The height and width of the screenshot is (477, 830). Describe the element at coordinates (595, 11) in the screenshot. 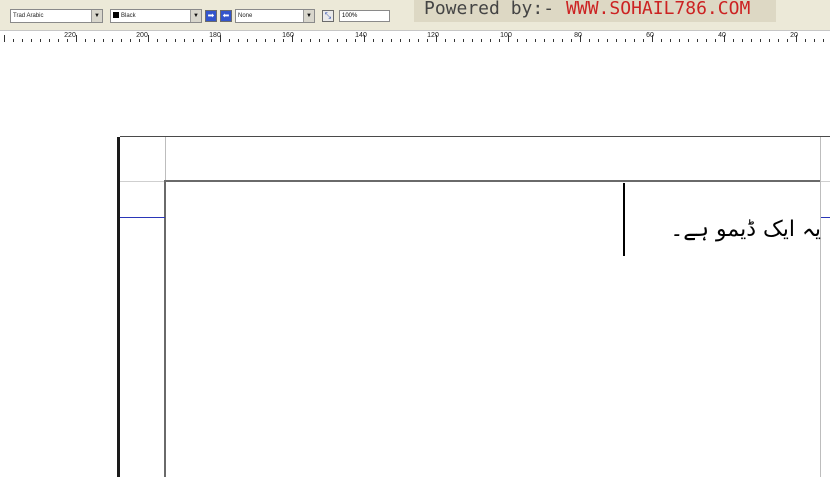

I see `watermark-banner: Powered by:- WWW.SOHAIL786.COM` at that location.